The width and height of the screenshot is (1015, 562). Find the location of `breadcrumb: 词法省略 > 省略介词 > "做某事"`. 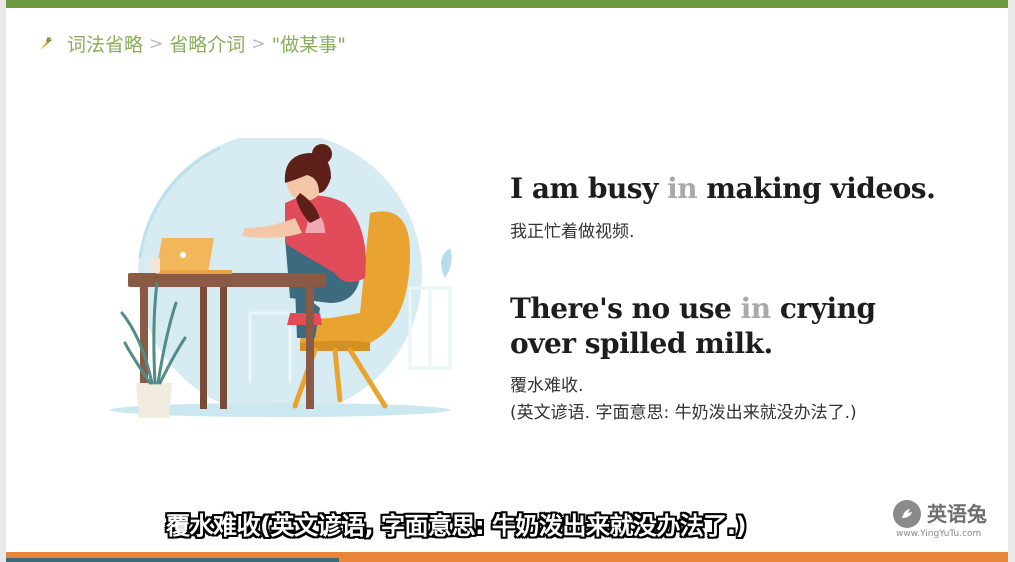

breadcrumb: 词法省略 > 省略介词 > "做某事" is located at coordinates (191, 43).